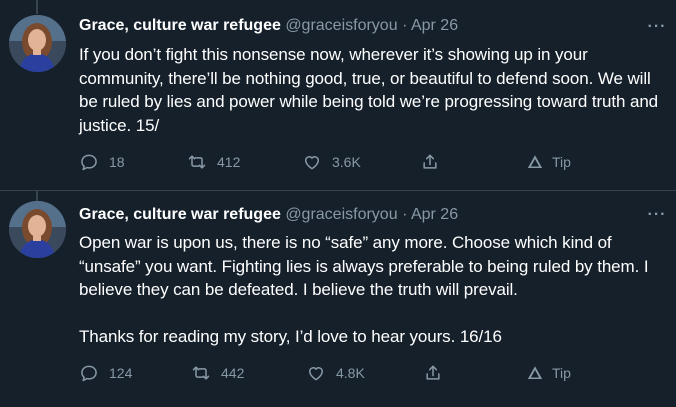 The height and width of the screenshot is (407, 676). I want to click on tweet-actions: 18 412 3.6K Tip, so click(374, 162).